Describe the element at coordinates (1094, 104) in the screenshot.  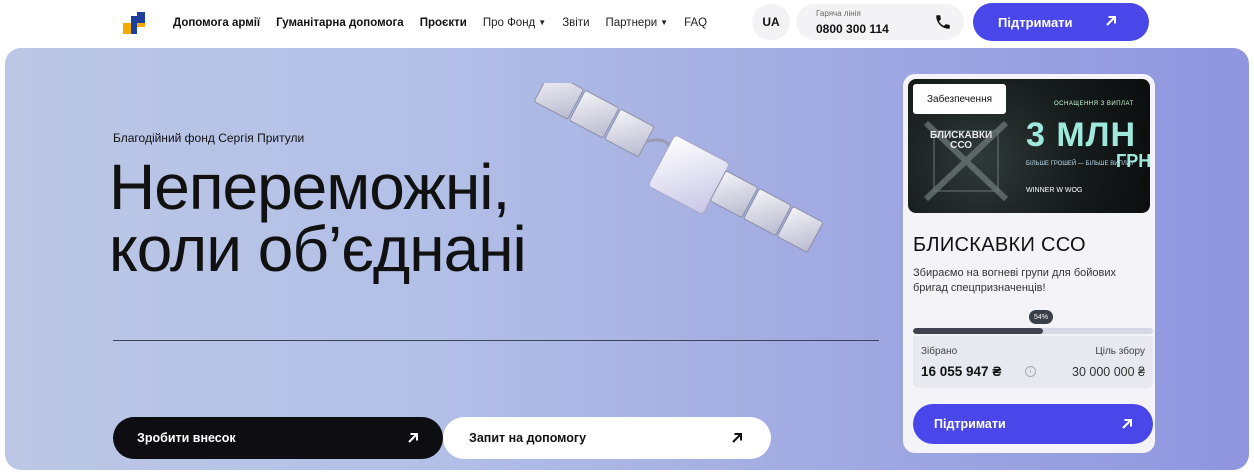
I see `banner-top-text: ОСНАЩЕННЯ З ВИПЛАТ` at that location.